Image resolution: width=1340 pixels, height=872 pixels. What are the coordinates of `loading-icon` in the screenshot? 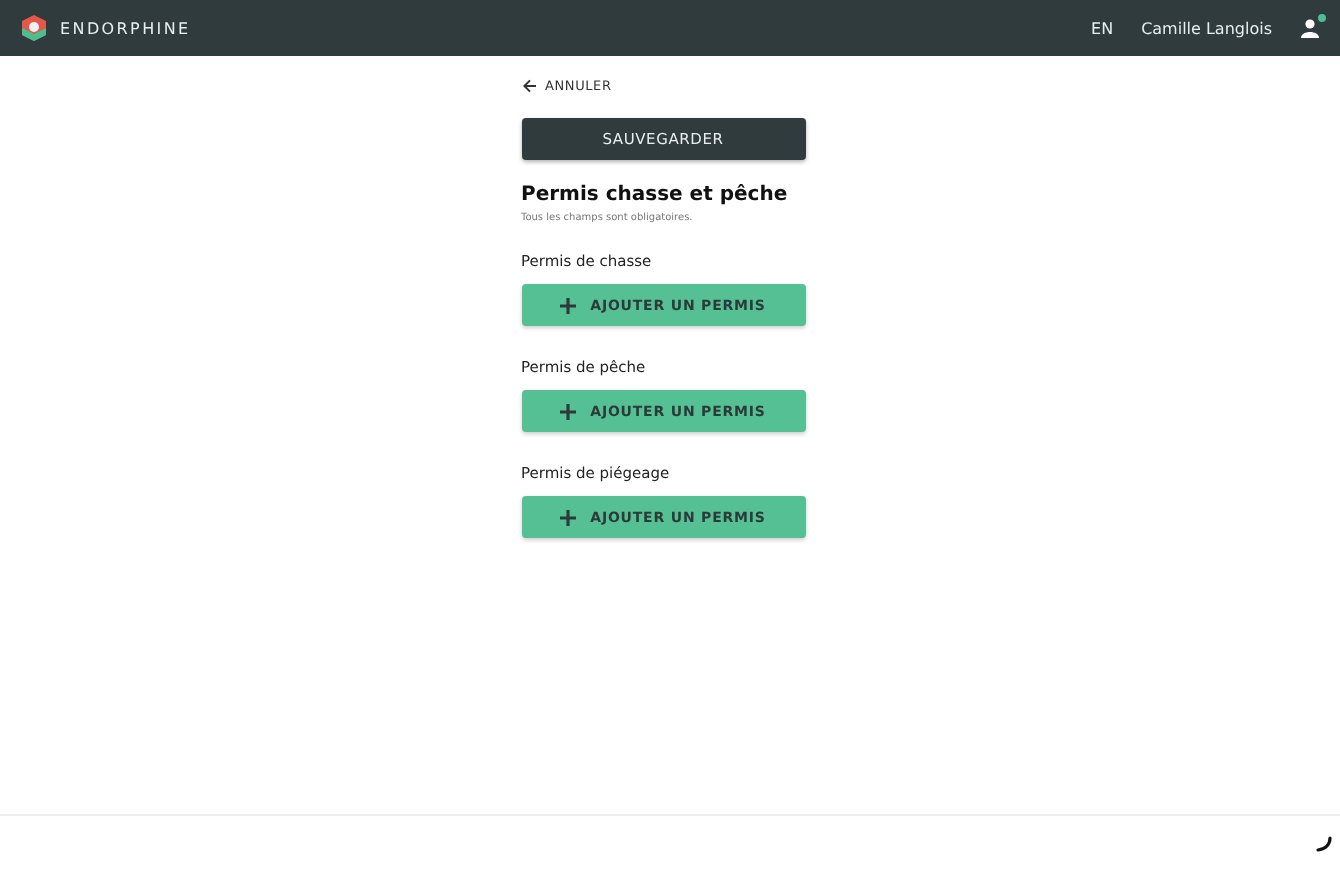 It's located at (1324, 844).